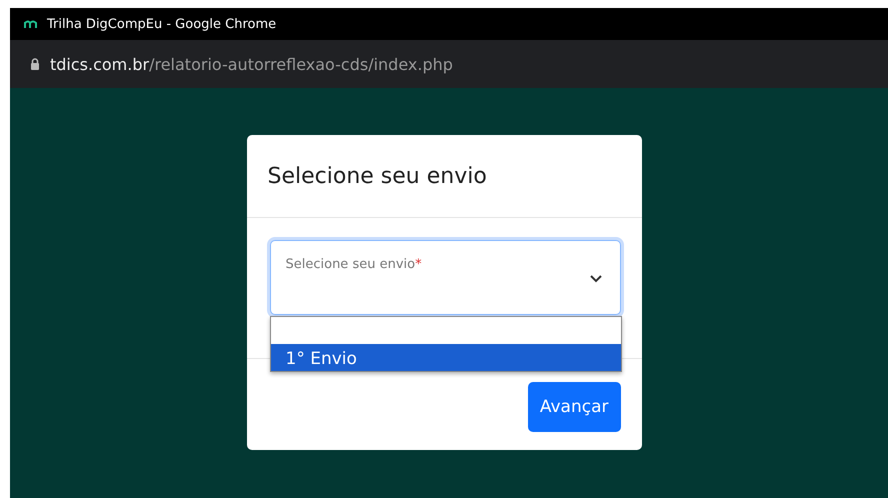 The width and height of the screenshot is (888, 498). Describe the element at coordinates (35, 64) in the screenshot. I see `lock-icon` at that location.